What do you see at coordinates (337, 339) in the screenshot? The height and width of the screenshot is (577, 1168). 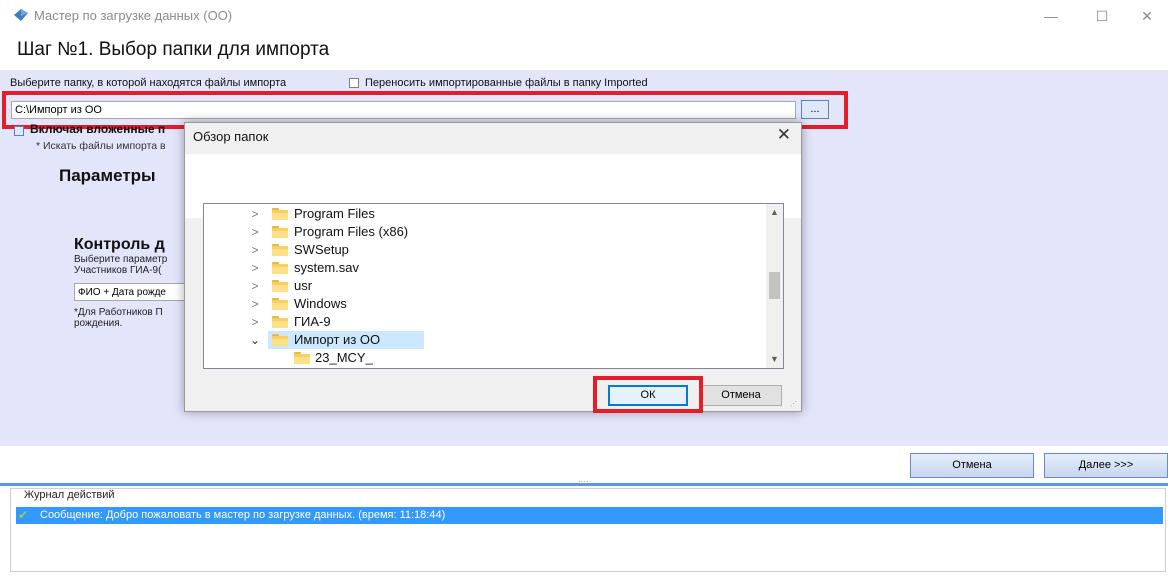 I see `tree-item-label: Импорт из ОО` at bounding box center [337, 339].